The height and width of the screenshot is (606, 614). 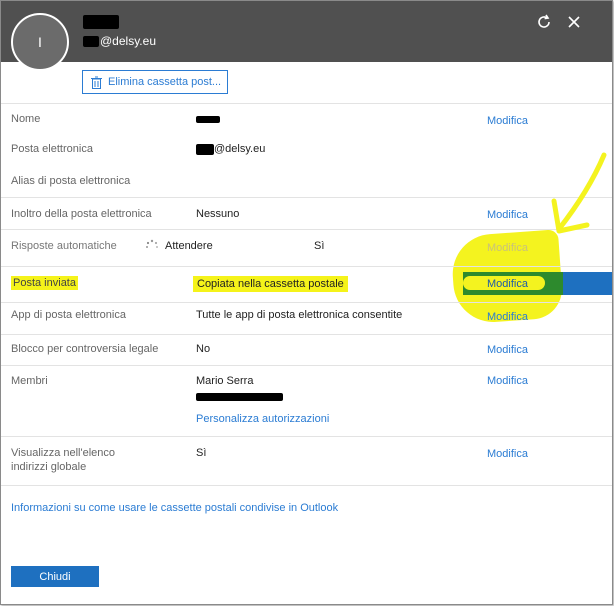 I want to click on header-email-suffix: @delsy.eu, so click(x=128, y=41).